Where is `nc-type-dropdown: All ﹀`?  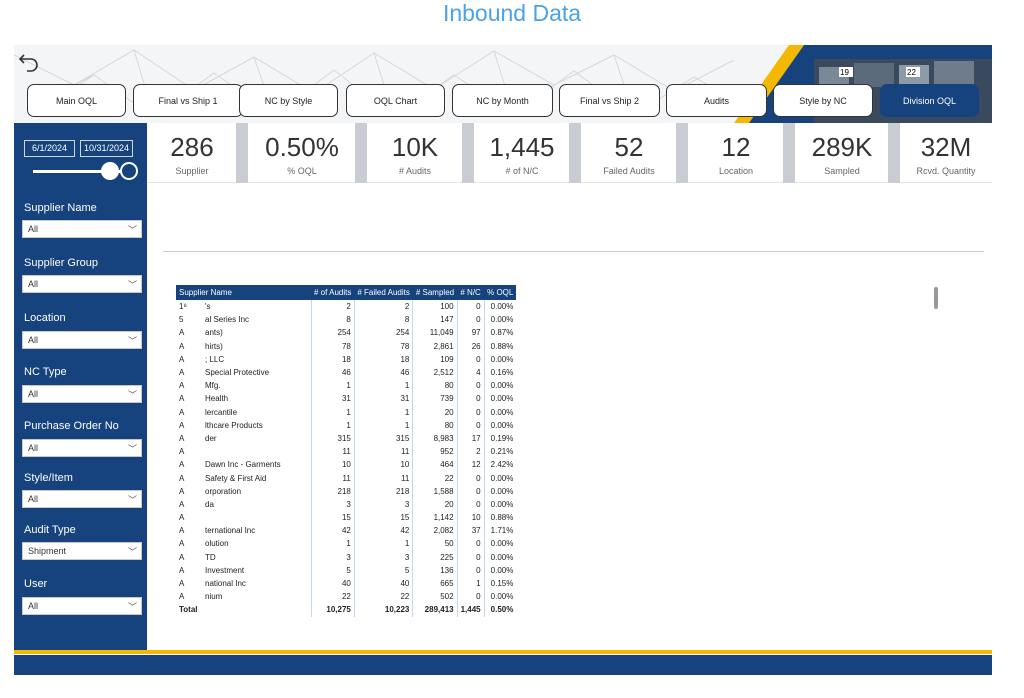 nc-type-dropdown: All ﹀ is located at coordinates (82, 394).